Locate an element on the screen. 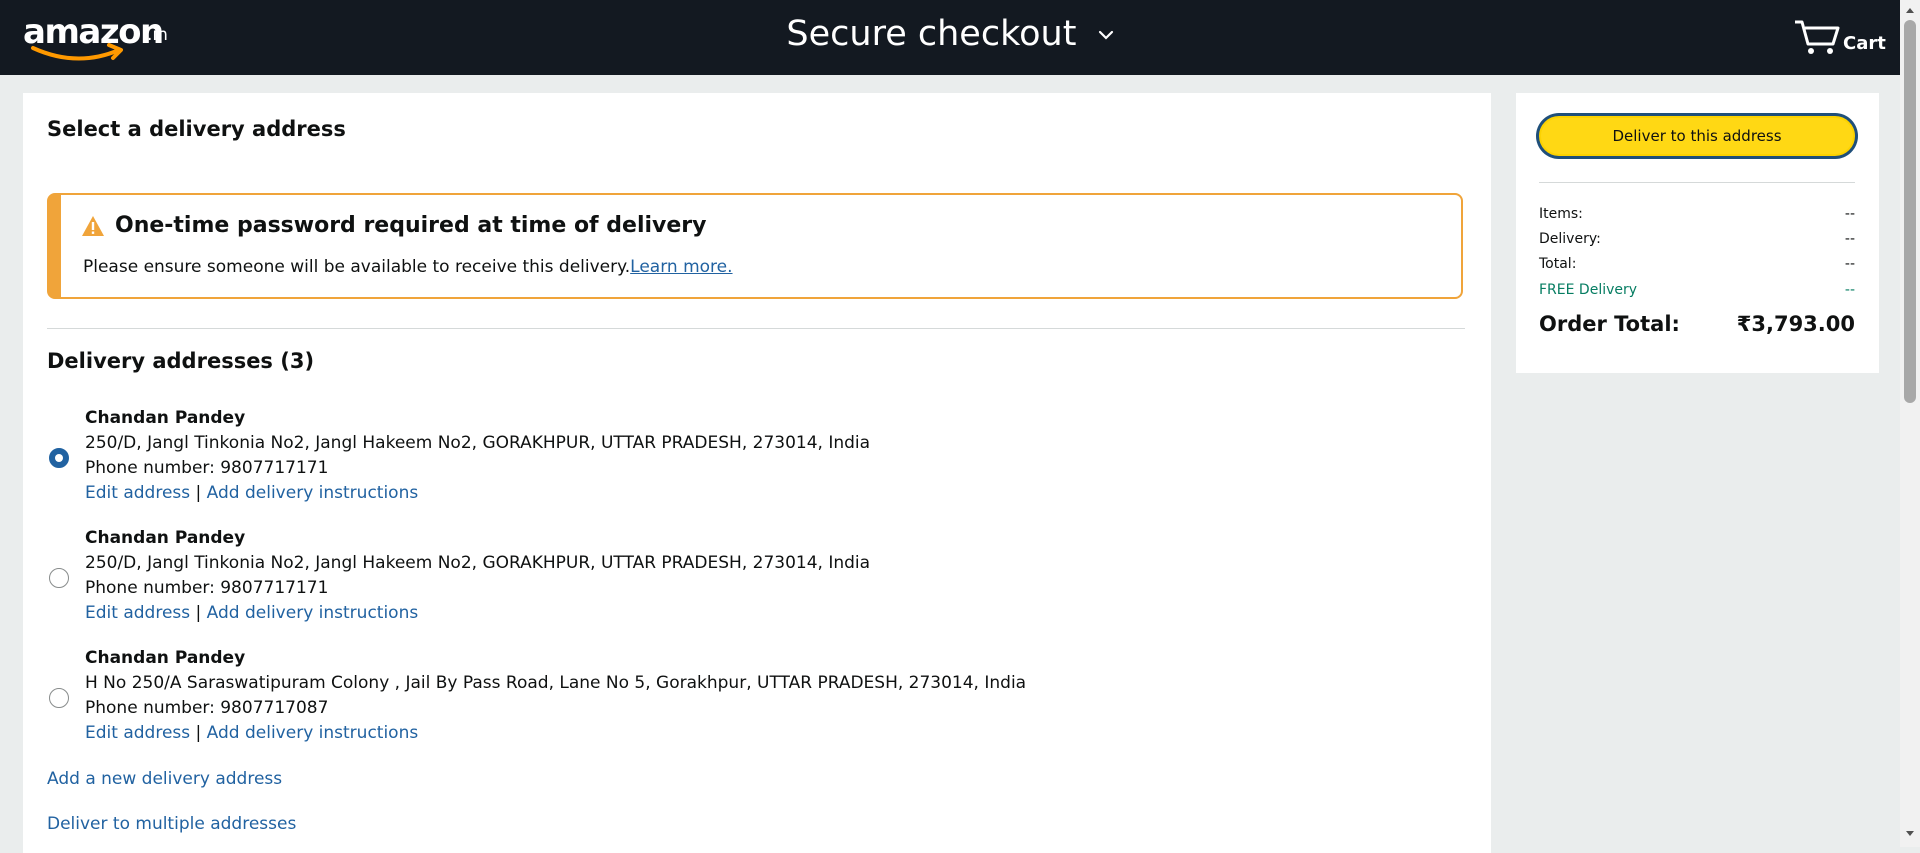  cart-label: Cart is located at coordinates (1864, 43).